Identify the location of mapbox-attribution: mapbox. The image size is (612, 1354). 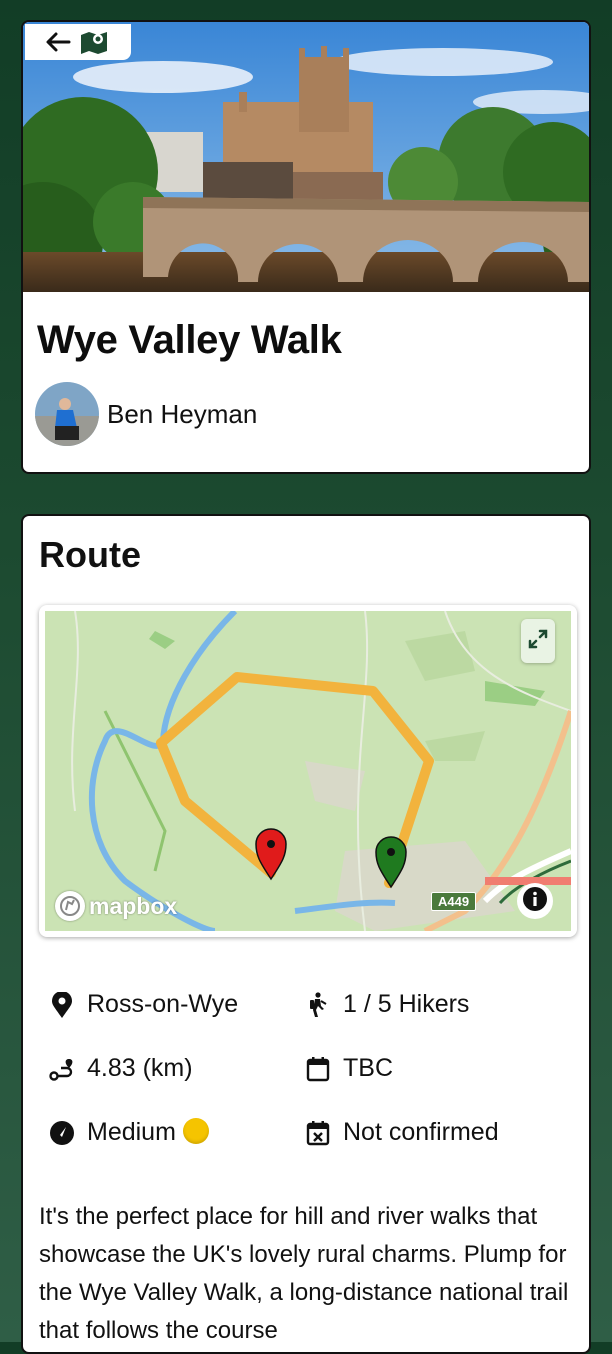
(116, 906).